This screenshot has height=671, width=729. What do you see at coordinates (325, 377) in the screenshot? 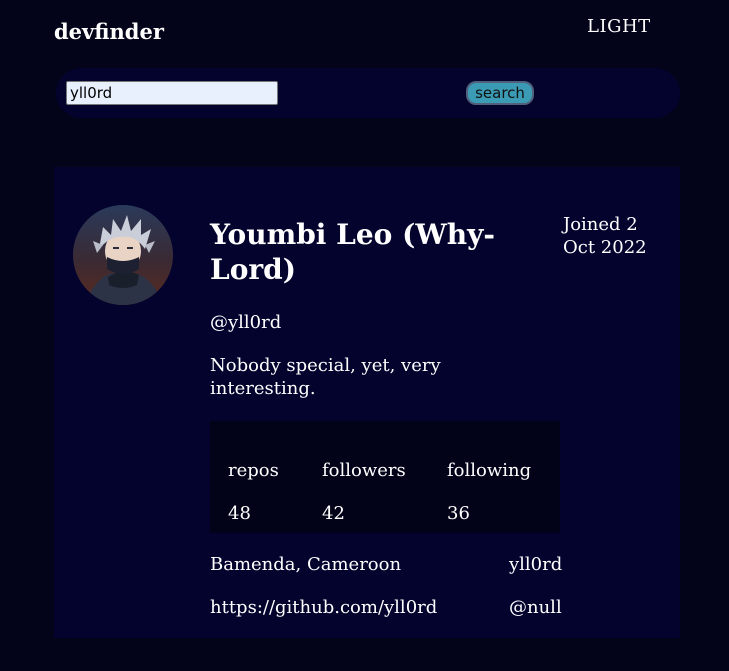
I see `profile-bio: Nobody special, yet, very interesting.` at bounding box center [325, 377].